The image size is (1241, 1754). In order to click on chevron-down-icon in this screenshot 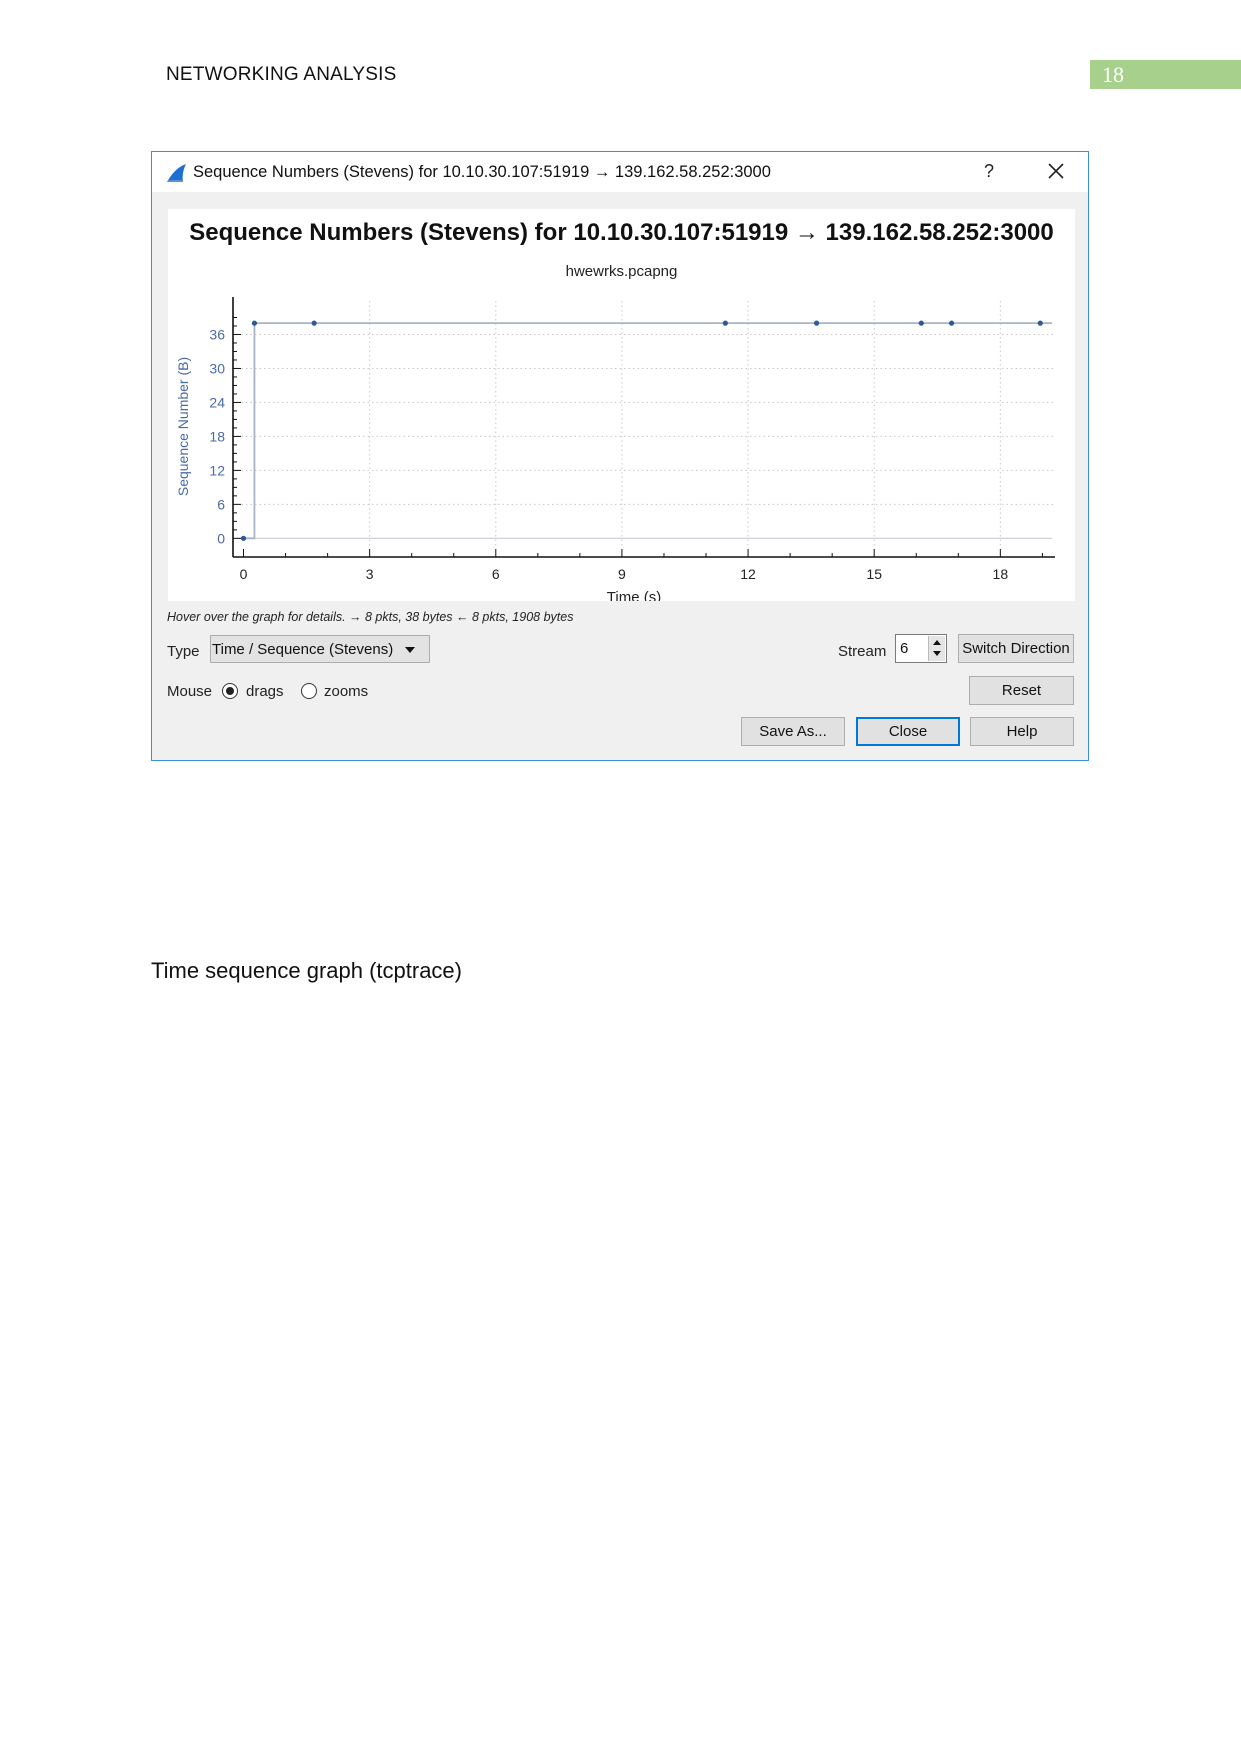, I will do `click(410, 650)`.